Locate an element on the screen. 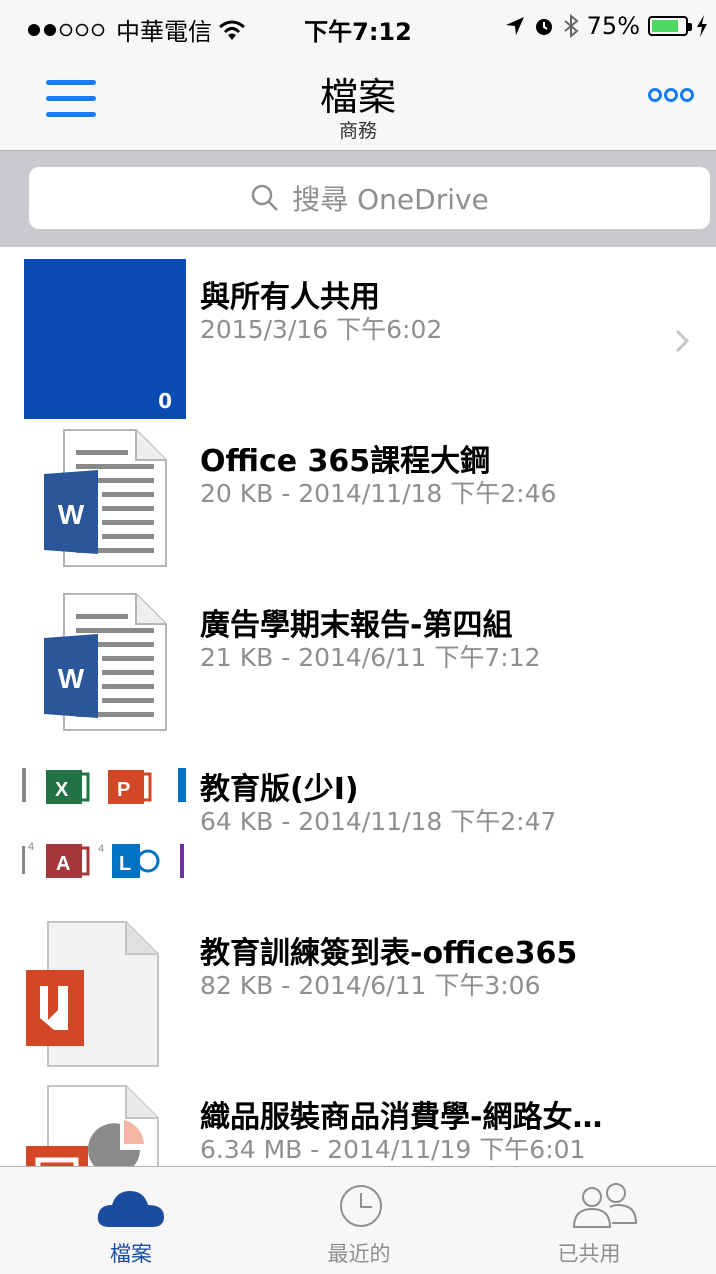 Image resolution: width=716 pixels, height=1274 pixels. file-meta: 64 KB - 2014/11/18 下午2:47 is located at coordinates (378, 821).